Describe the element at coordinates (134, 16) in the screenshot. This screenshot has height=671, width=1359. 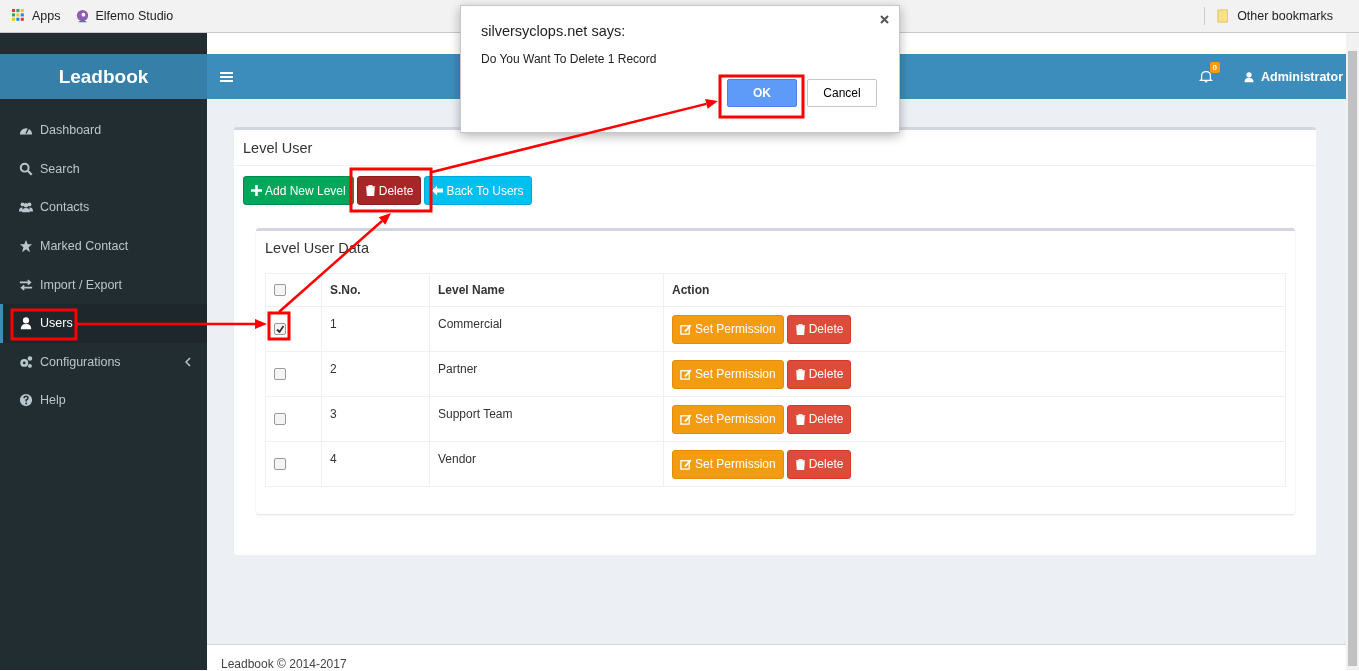
I see `bookmark-link: Elfemo Studio` at that location.